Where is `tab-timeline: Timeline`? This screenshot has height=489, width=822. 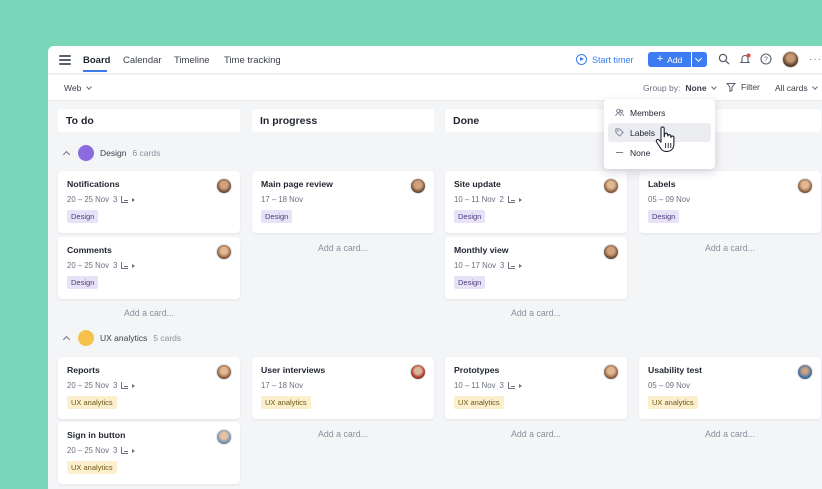
tab-timeline: Timeline is located at coordinates (192, 60).